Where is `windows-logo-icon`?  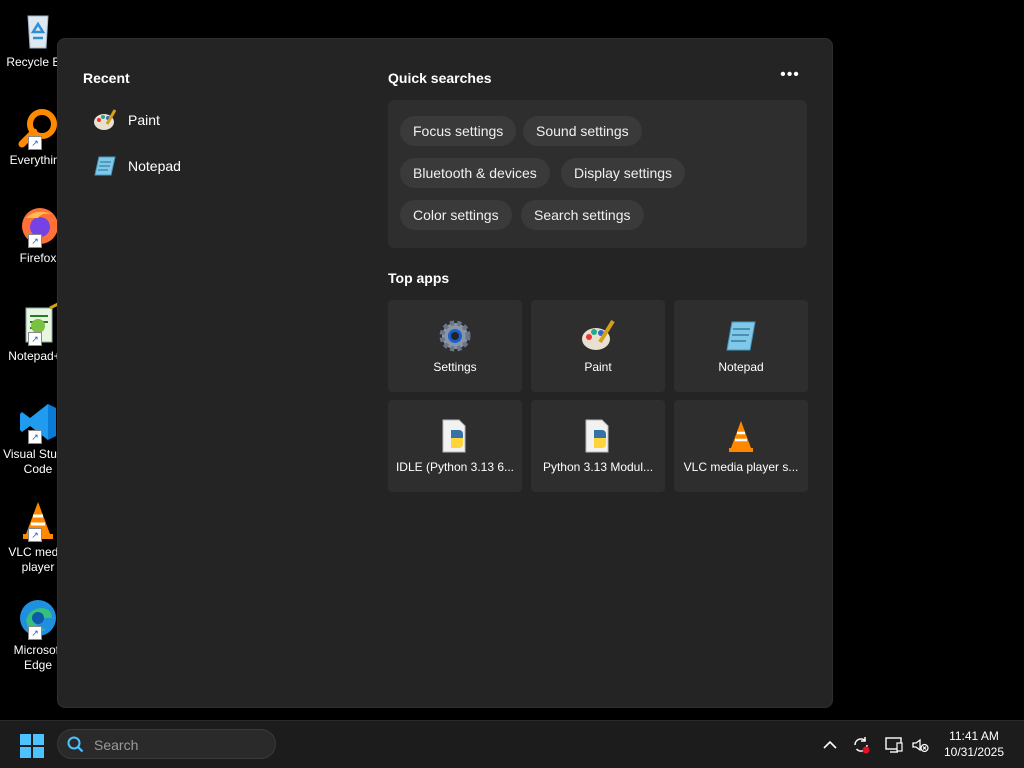
windows-logo-icon is located at coordinates (32, 746).